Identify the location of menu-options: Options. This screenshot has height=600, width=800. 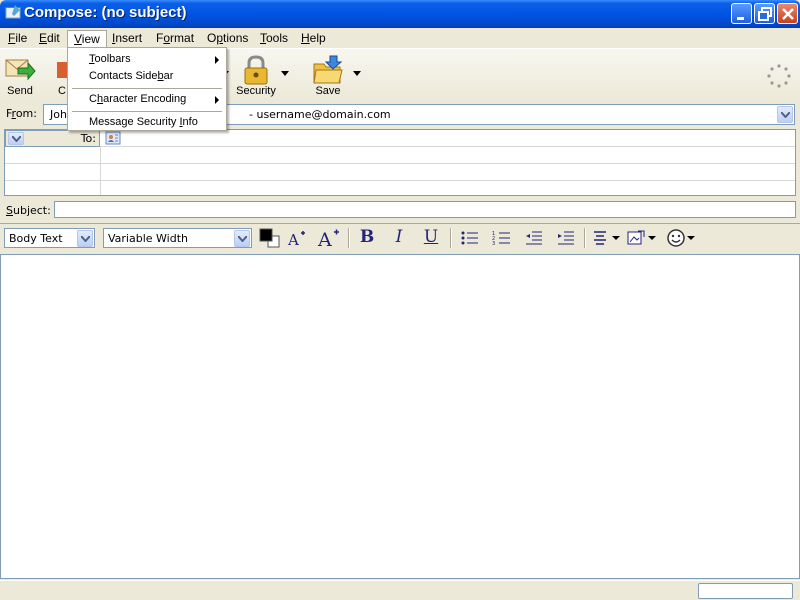
(227, 38).